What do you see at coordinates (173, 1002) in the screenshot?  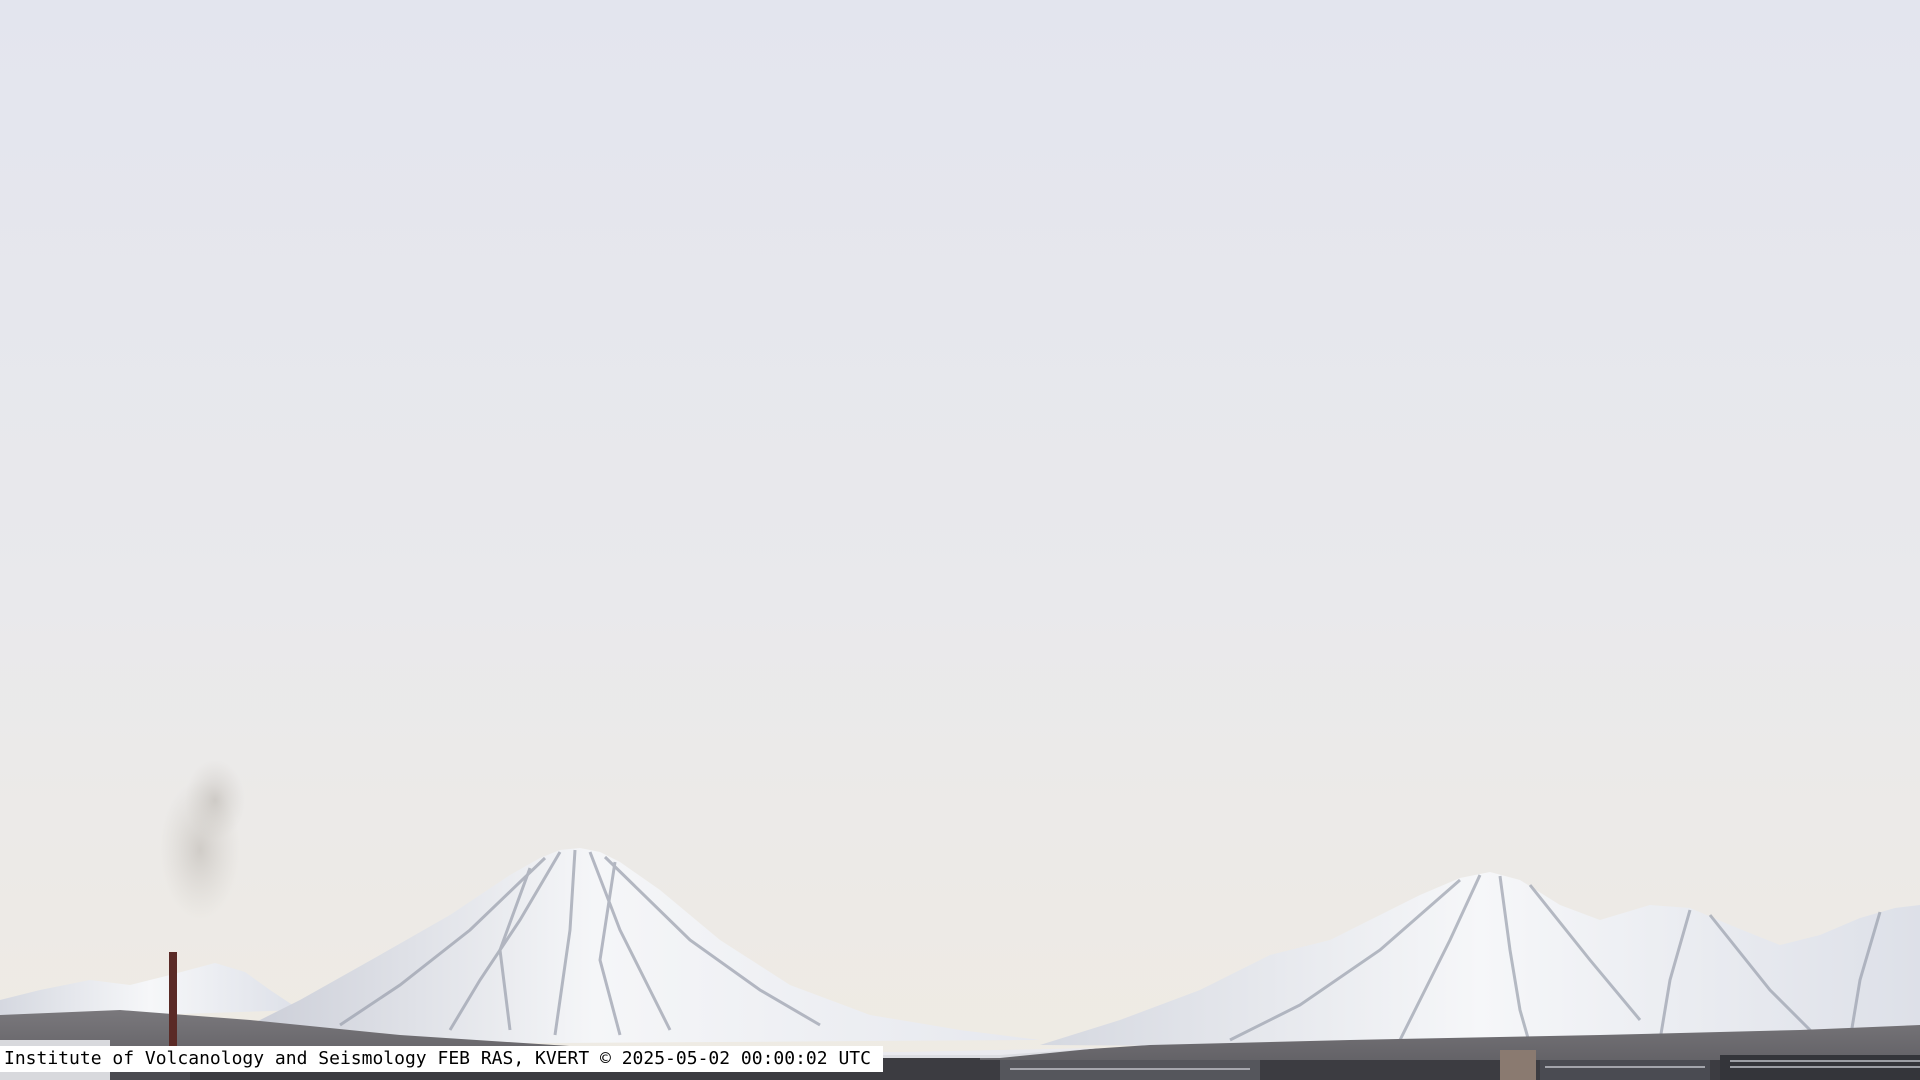 I see `chimney` at bounding box center [173, 1002].